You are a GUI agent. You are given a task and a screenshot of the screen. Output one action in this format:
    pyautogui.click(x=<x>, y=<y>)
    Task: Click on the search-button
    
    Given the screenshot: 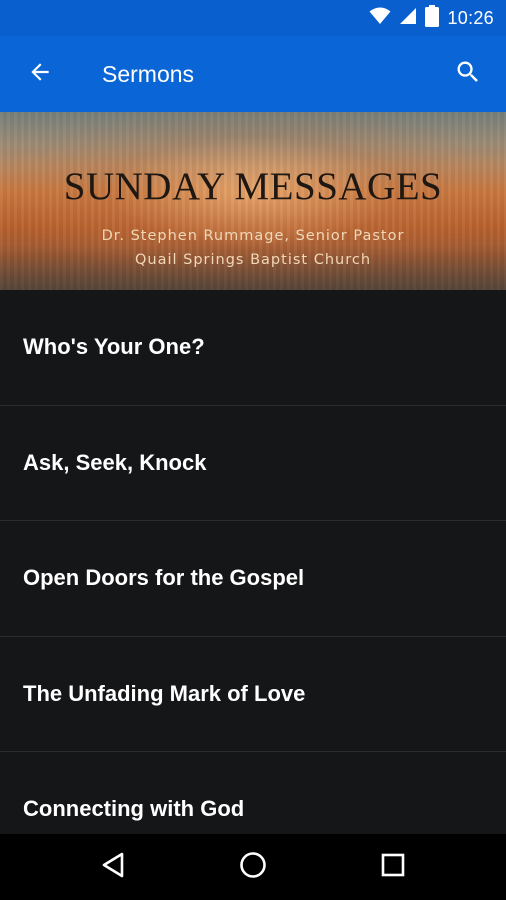 What is the action you would take?
    pyautogui.click(x=468, y=74)
    